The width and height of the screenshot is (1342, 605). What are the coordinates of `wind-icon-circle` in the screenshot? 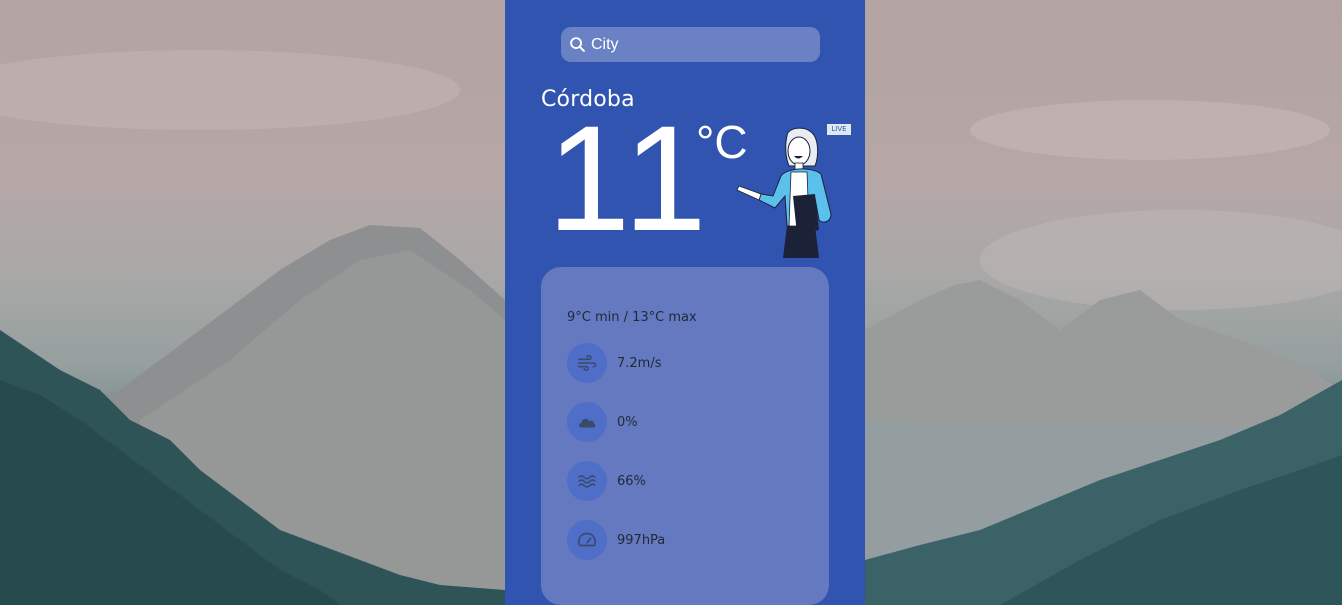 It's located at (587, 363).